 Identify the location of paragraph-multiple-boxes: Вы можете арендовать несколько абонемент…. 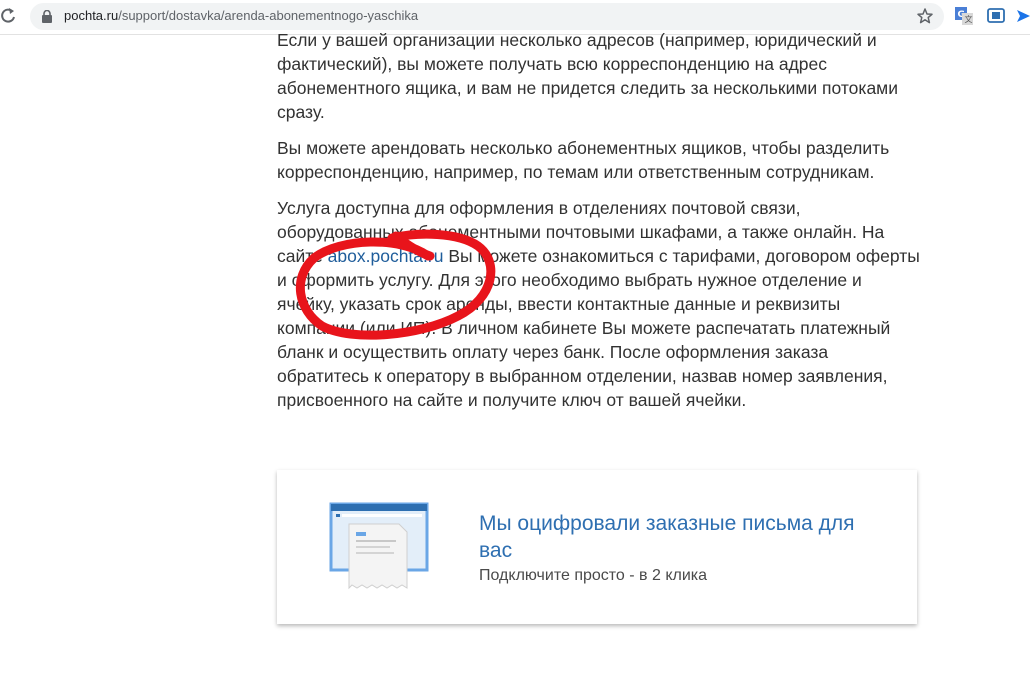
(583, 160).